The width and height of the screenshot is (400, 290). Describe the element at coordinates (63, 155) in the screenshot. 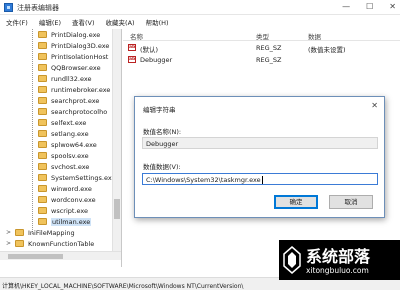

I see `tree-item: spoolsv.exe` at that location.